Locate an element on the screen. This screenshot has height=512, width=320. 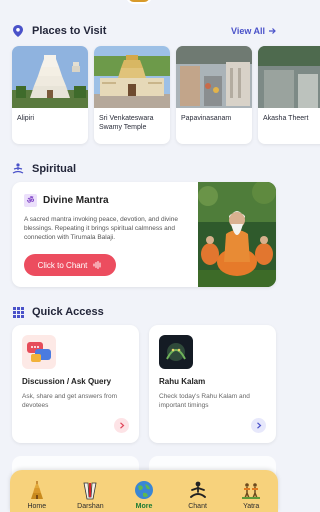
spiritual-section-title: Spiritual is located at coordinates (54, 169).